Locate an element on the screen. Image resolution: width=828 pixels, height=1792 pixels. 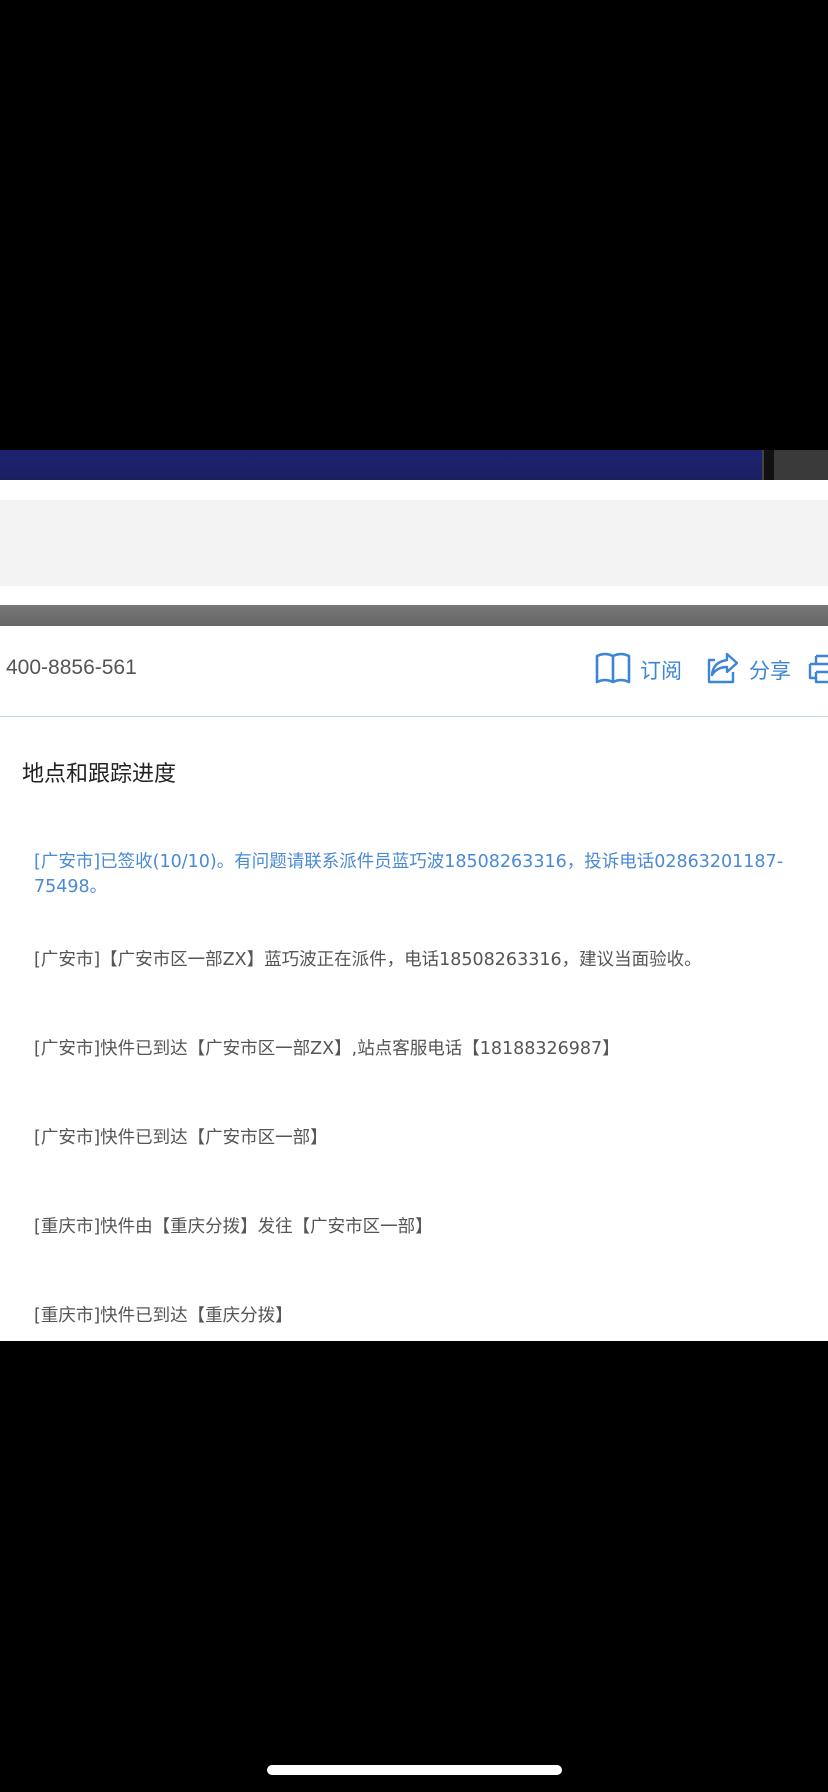
share-icon is located at coordinates (723, 670).